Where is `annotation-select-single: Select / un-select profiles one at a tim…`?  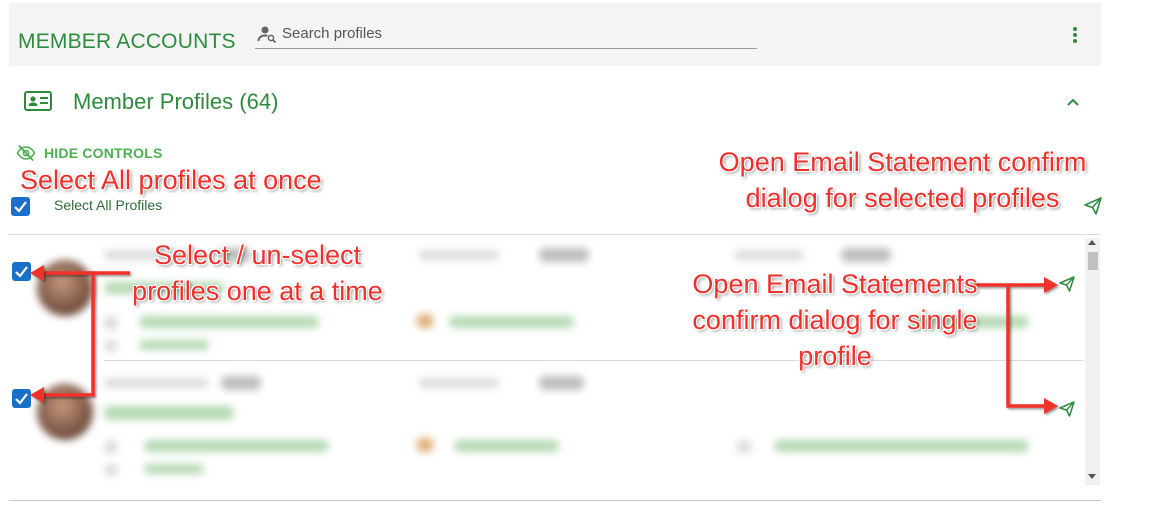 annotation-select-single: Select / un-select profiles one at a tim… is located at coordinates (257, 273).